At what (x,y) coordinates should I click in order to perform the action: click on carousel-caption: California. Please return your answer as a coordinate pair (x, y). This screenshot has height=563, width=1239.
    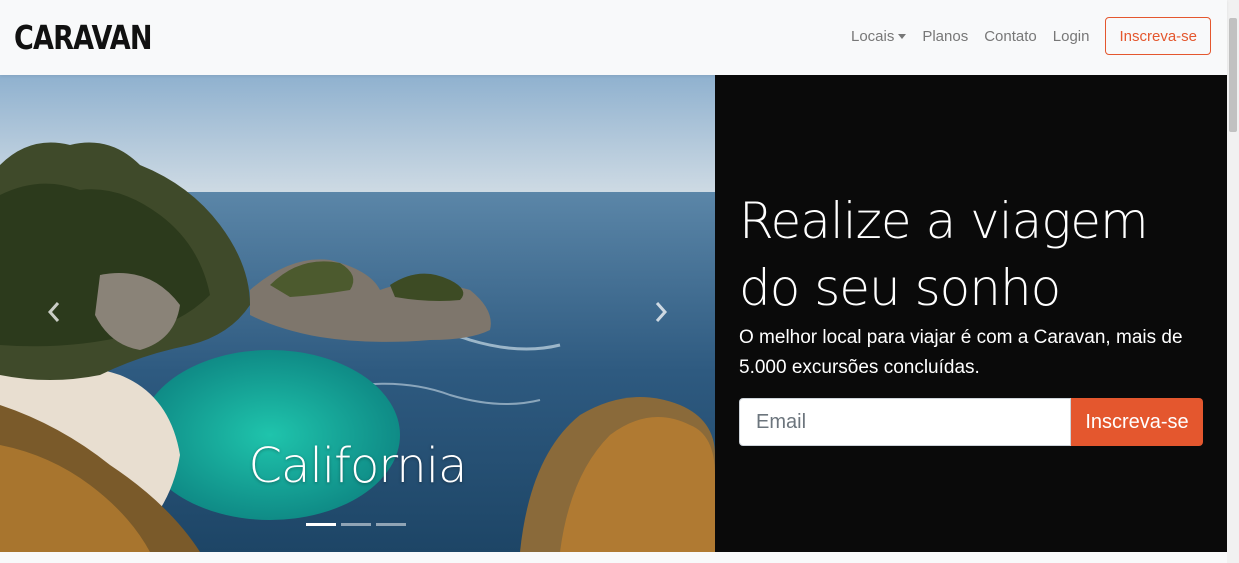
    Looking at the image, I should click on (358, 466).